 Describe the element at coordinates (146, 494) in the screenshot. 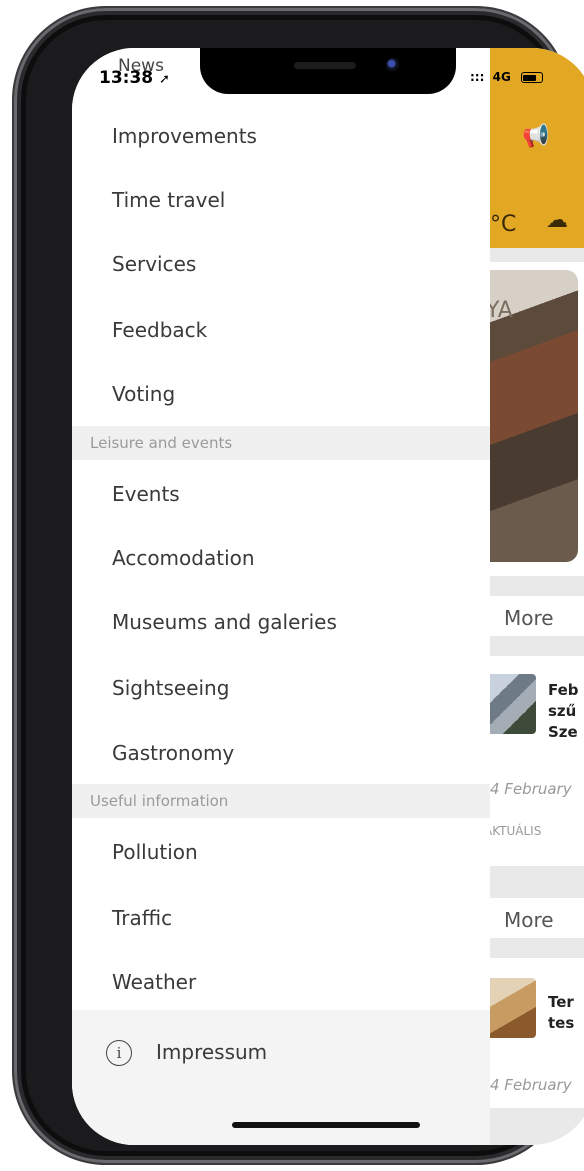

I see `menu-item-events: Events` at that location.